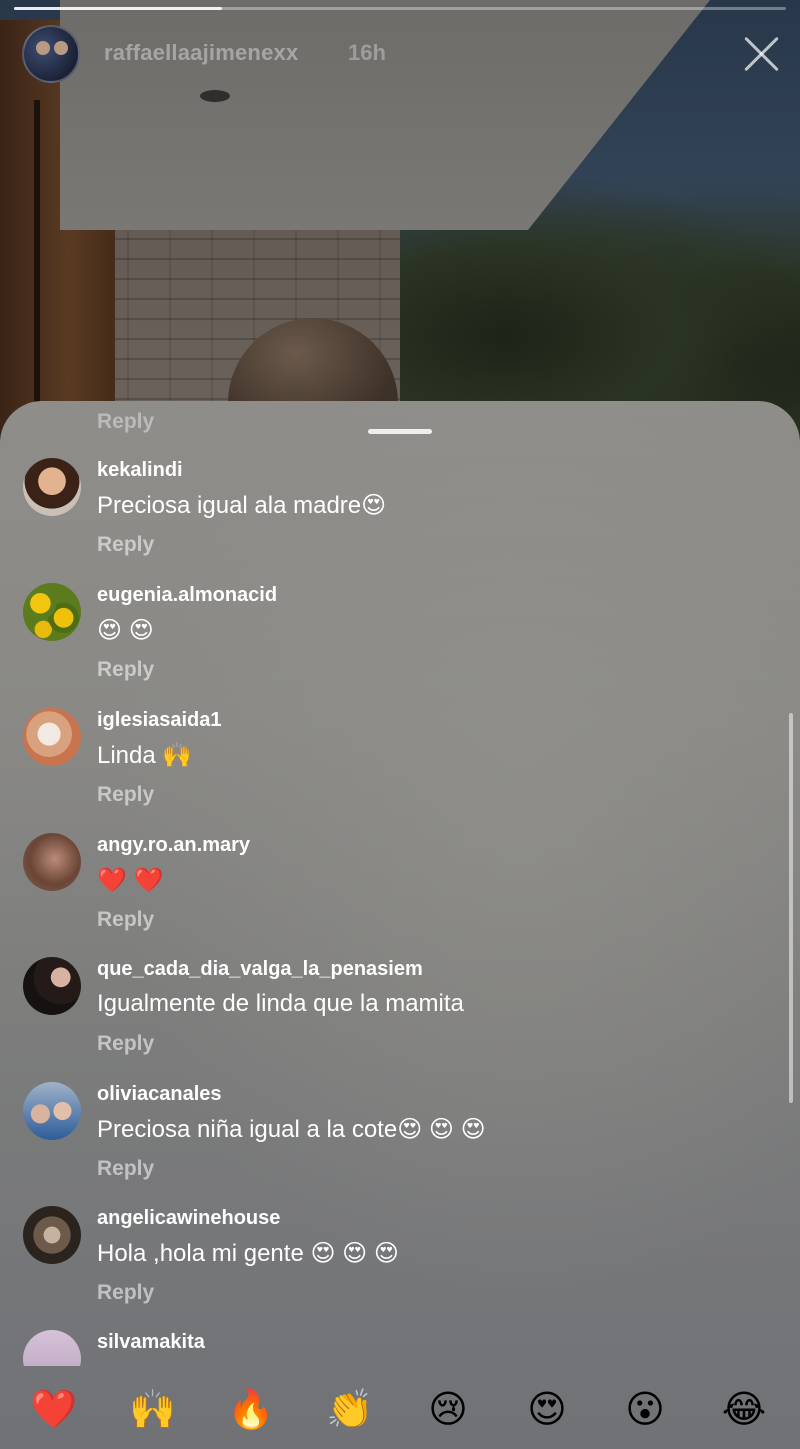  Describe the element at coordinates (54, 1410) in the screenshot. I see `red-heart-icon: ❤️` at that location.